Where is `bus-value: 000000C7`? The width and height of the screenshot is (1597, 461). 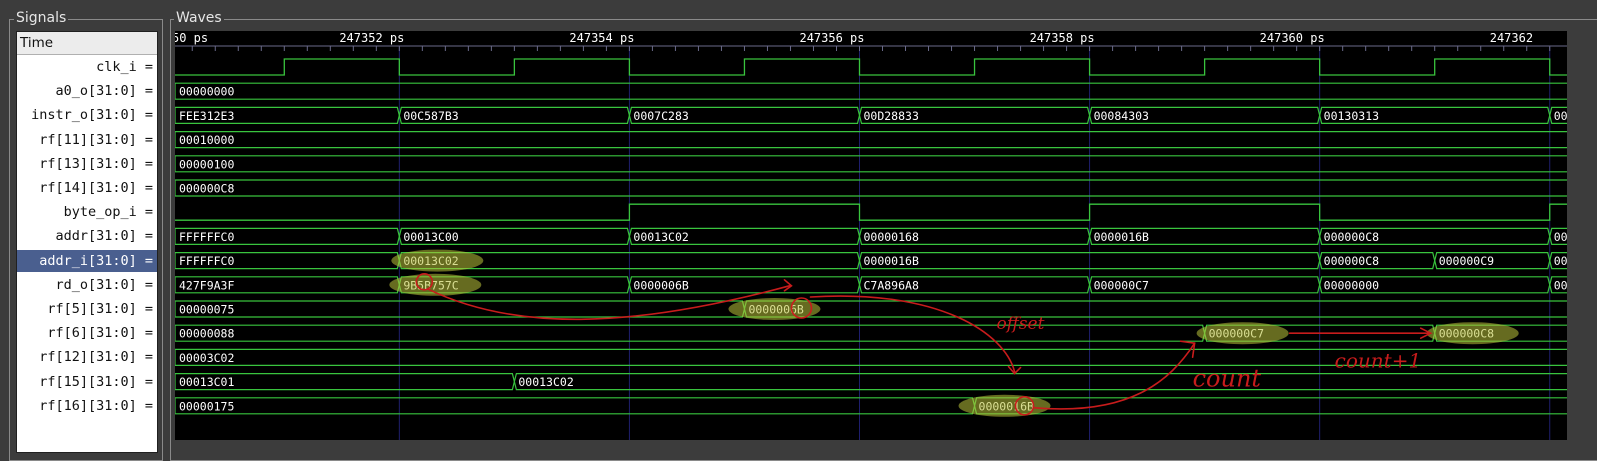 bus-value: 000000C7 is located at coordinates (1121, 285).